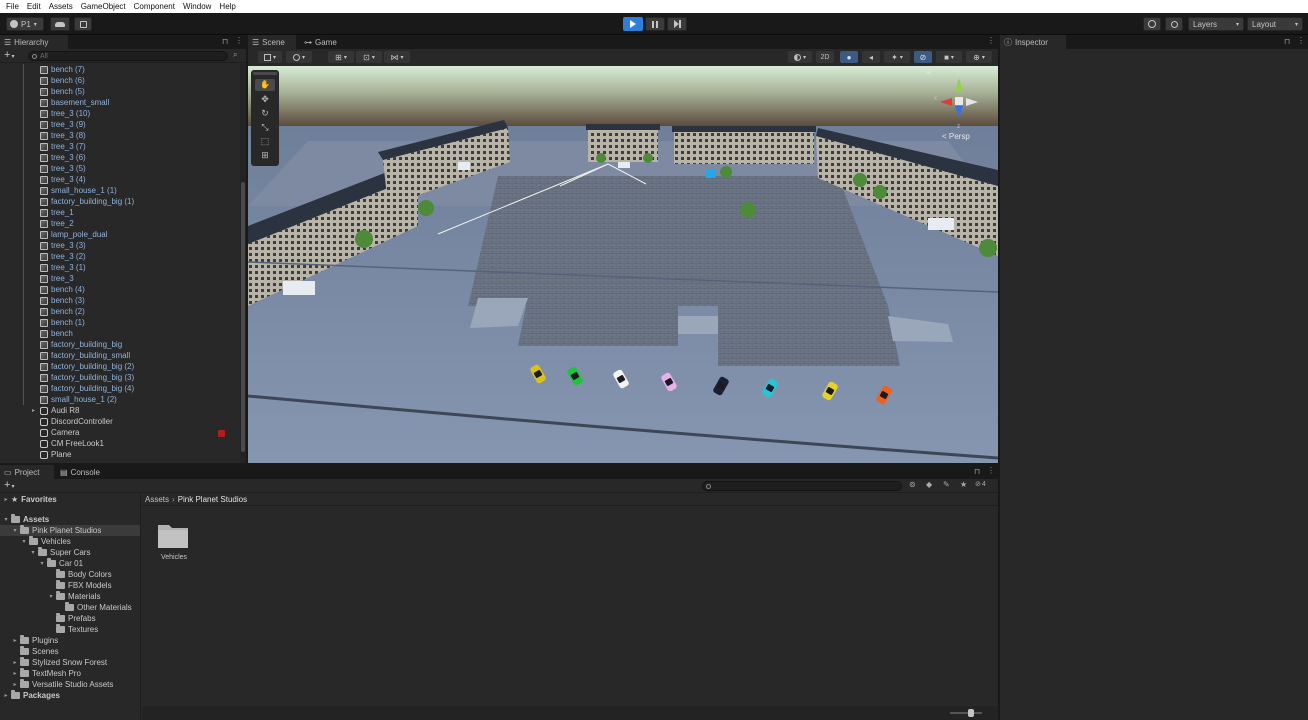  I want to click on more-icon: ⋮, so click(1301, 40).